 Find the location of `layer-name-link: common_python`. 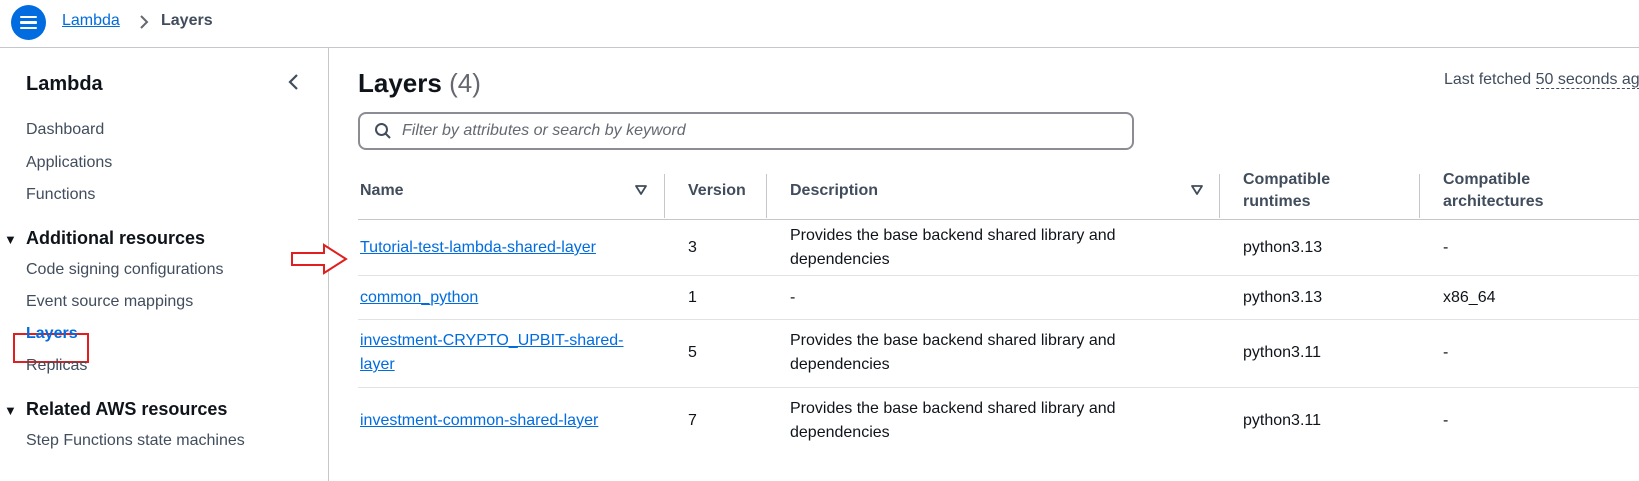

layer-name-link: common_python is located at coordinates (419, 297).